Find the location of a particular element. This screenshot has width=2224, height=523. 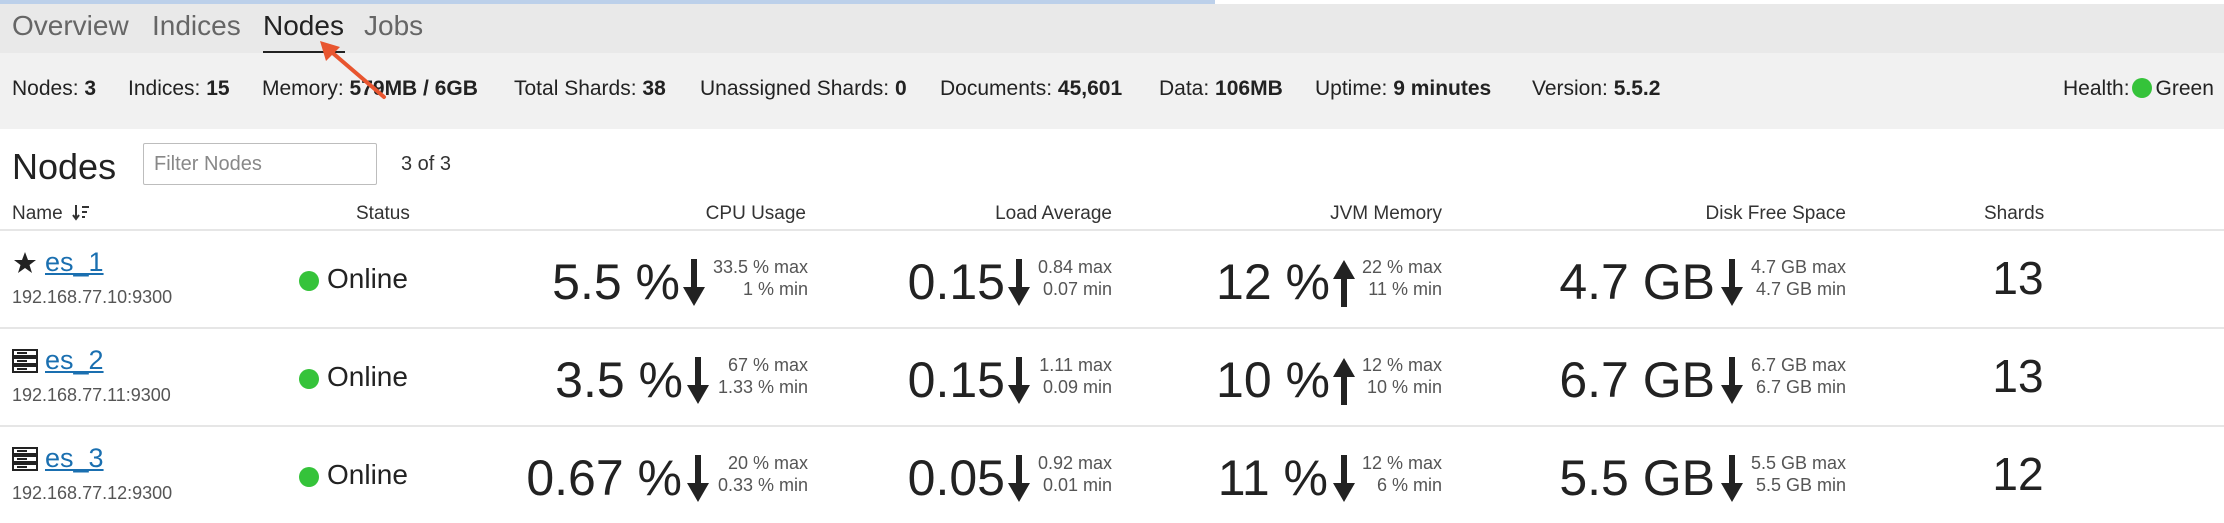

cpu-max: 20 % max is located at coordinates (767, 463).